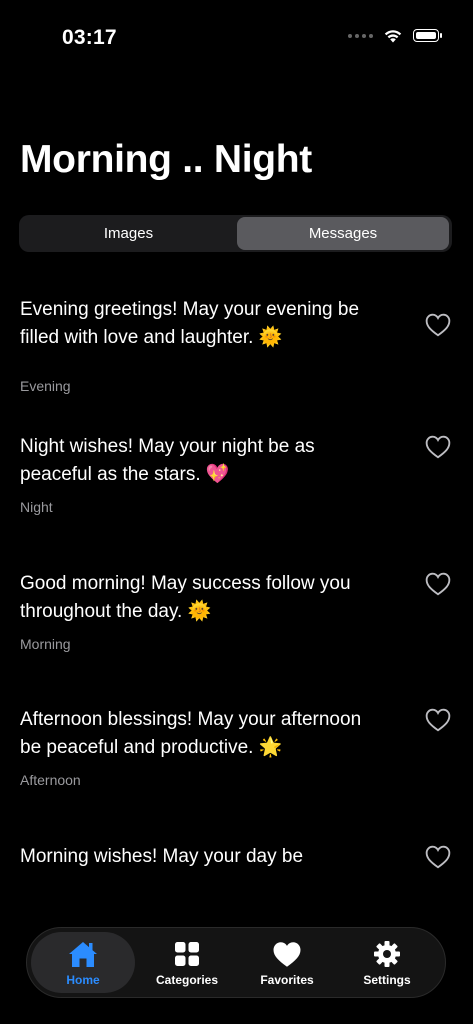 This screenshot has height=1024, width=473. What do you see at coordinates (45, 386) in the screenshot?
I see `message-category: Evening` at bounding box center [45, 386].